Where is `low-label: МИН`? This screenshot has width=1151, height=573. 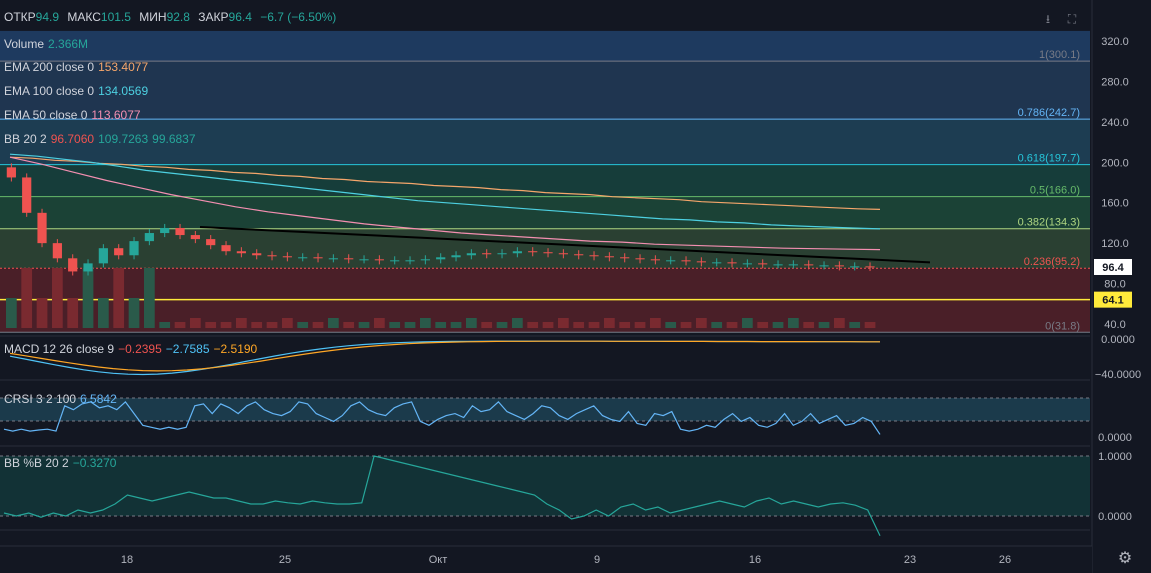
low-label: МИН is located at coordinates (153, 17).